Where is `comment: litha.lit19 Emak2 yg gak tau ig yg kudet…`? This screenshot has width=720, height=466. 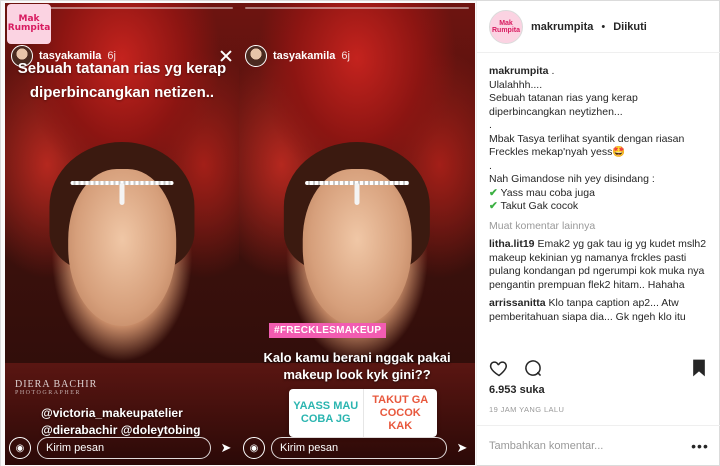
comment: litha.lit19 Emak2 yg gak tau ig yg kudet… is located at coordinates (599, 265).